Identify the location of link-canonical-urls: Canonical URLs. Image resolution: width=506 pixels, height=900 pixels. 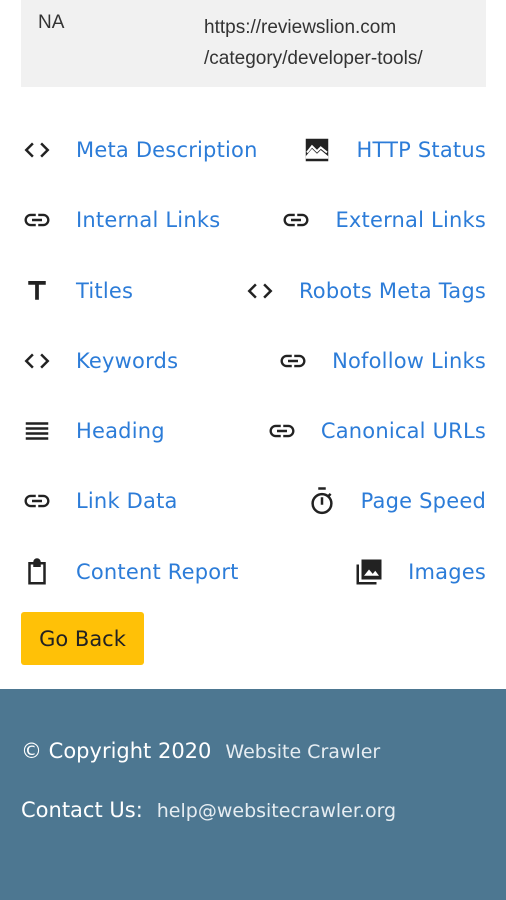
(376, 431).